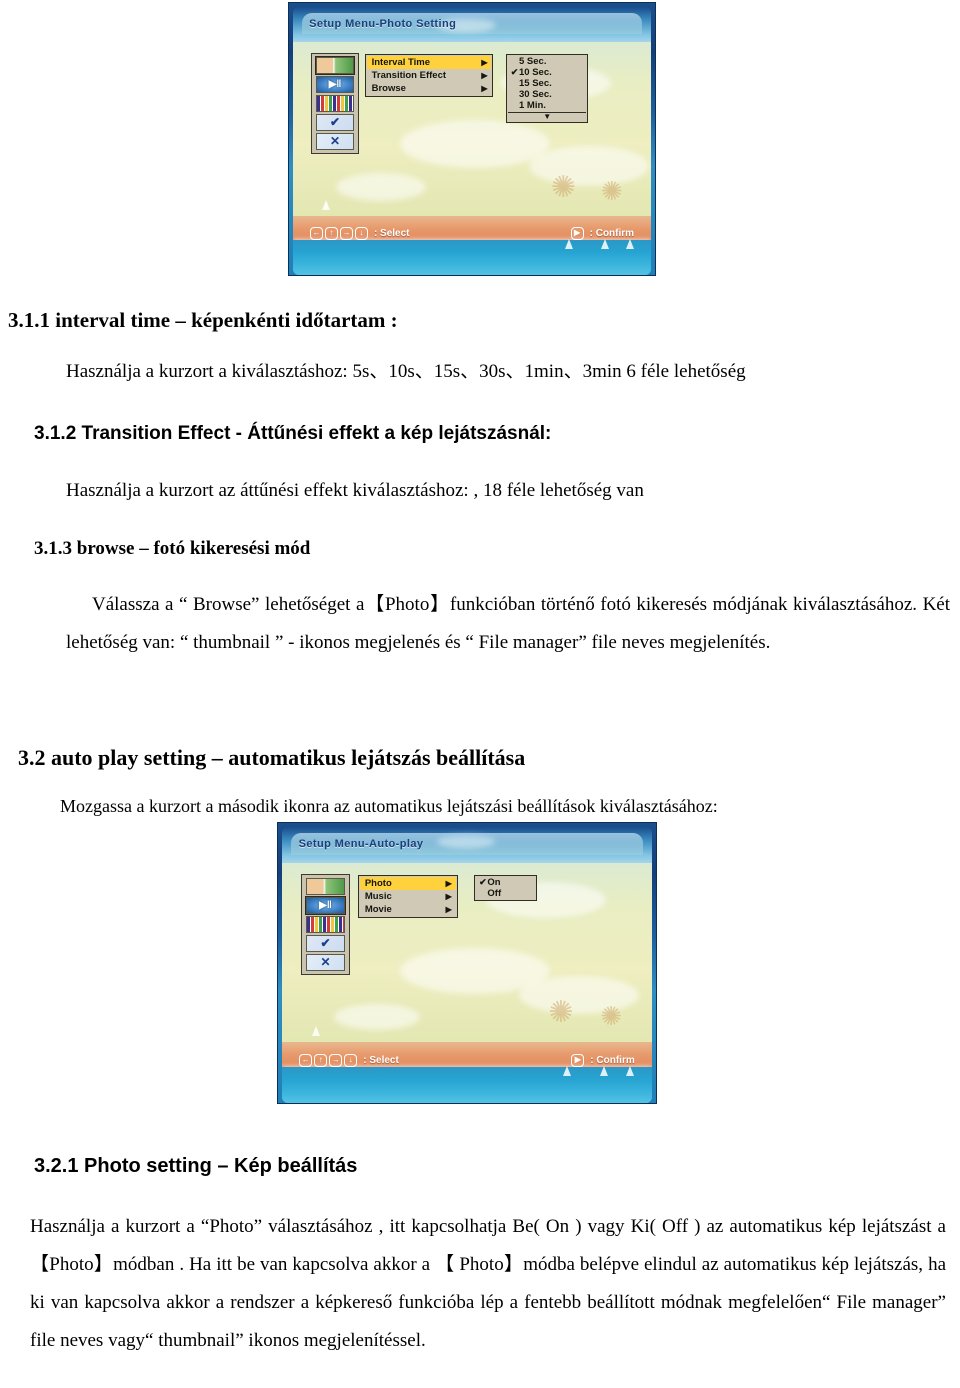  I want to click on option-10-sec: ✔ 10 Sec., so click(547, 72).